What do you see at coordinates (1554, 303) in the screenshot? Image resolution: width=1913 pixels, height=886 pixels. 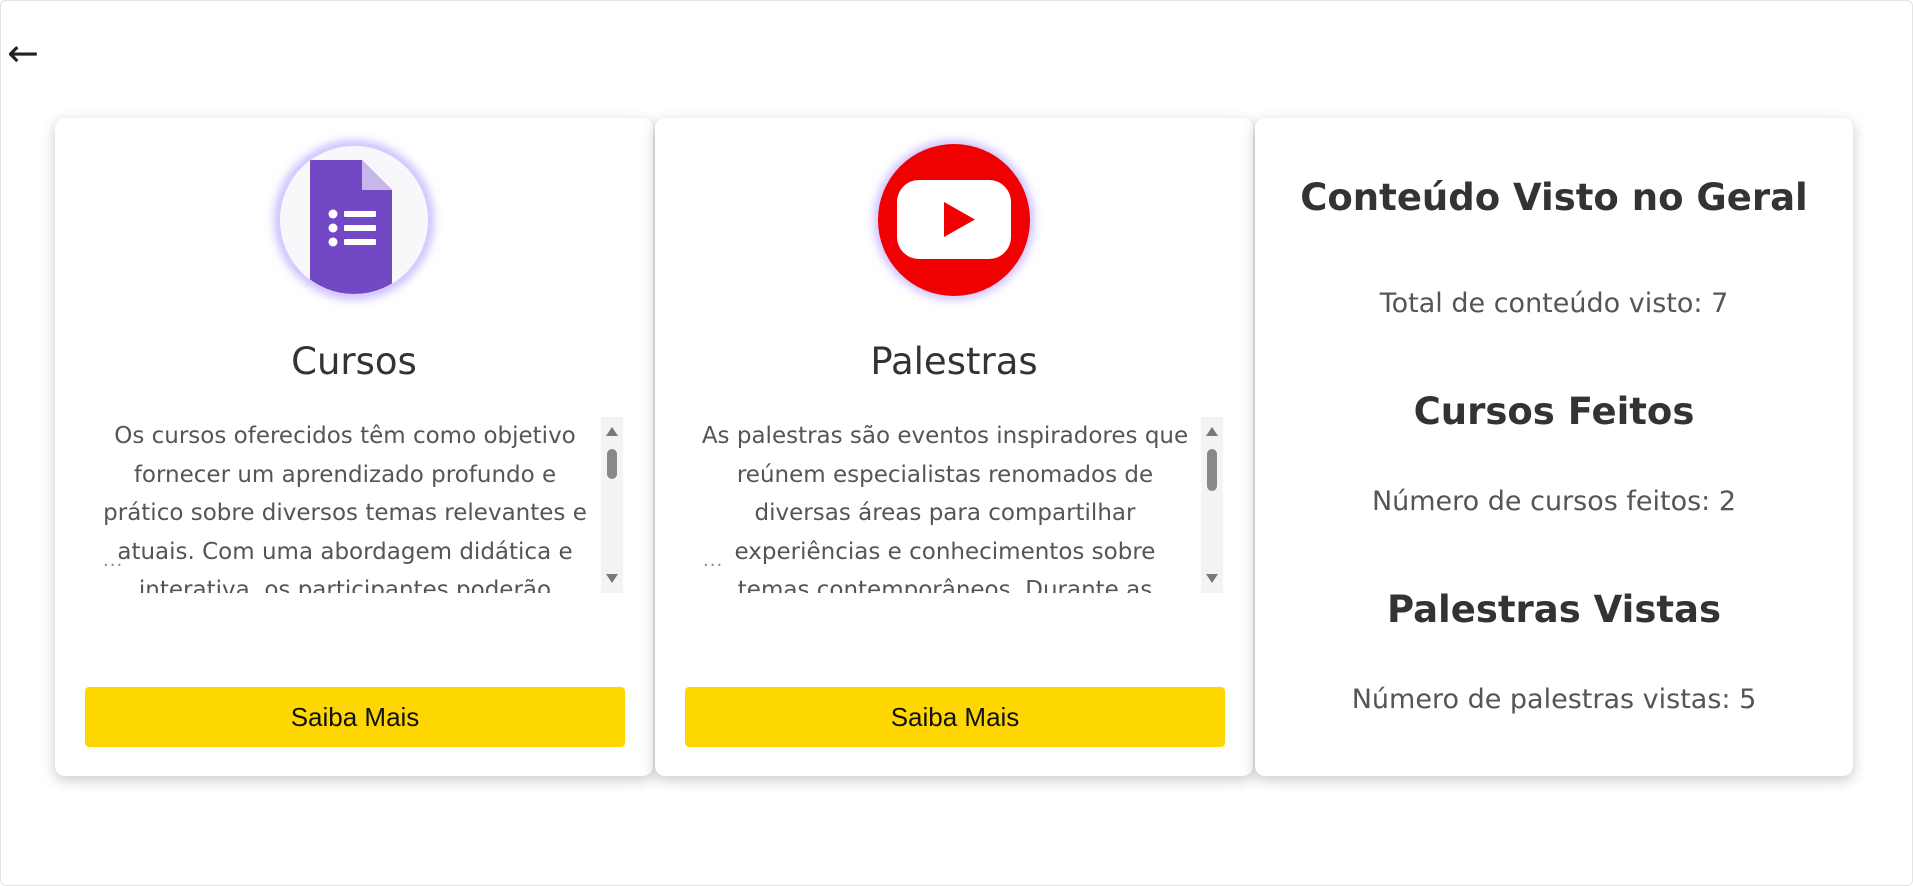 I see `overall-total-text: Total de conteúdo visto: 7` at bounding box center [1554, 303].